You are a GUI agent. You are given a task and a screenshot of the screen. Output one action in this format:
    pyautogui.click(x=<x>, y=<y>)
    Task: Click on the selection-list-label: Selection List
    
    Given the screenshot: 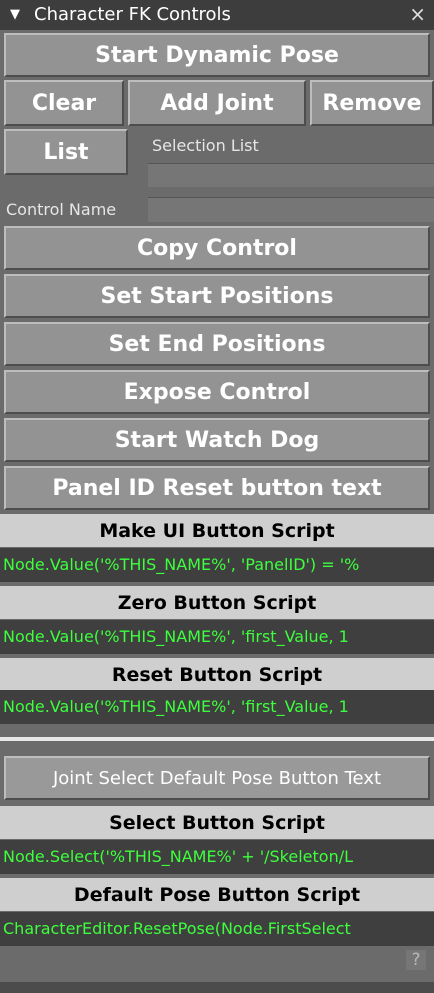 What is the action you would take?
    pyautogui.click(x=205, y=145)
    